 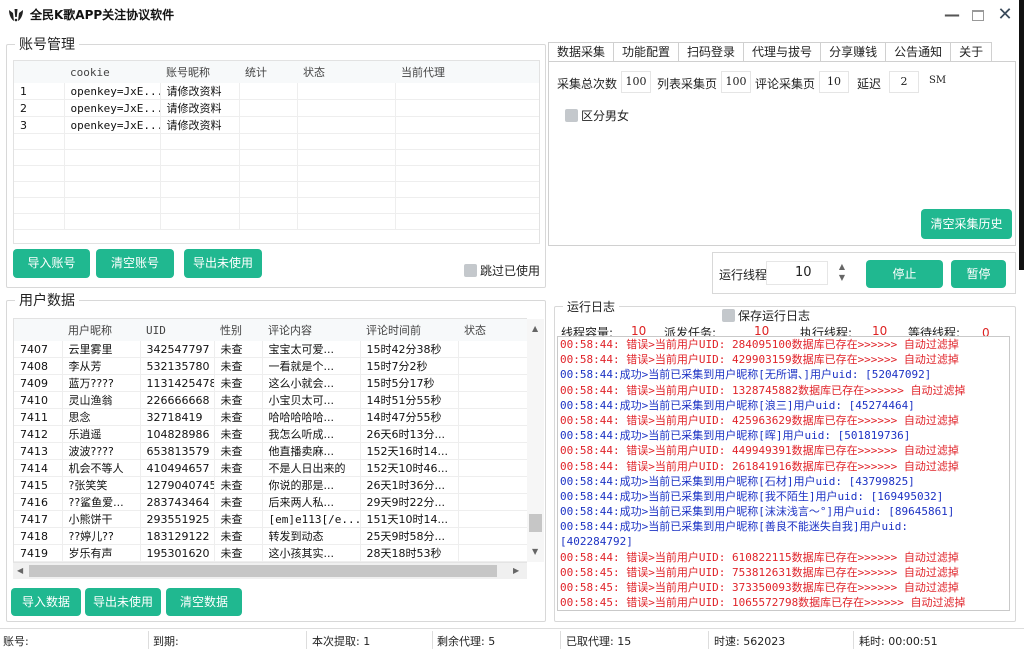 I want to click on column-header-nickname: 用户昵称, so click(x=101, y=330).